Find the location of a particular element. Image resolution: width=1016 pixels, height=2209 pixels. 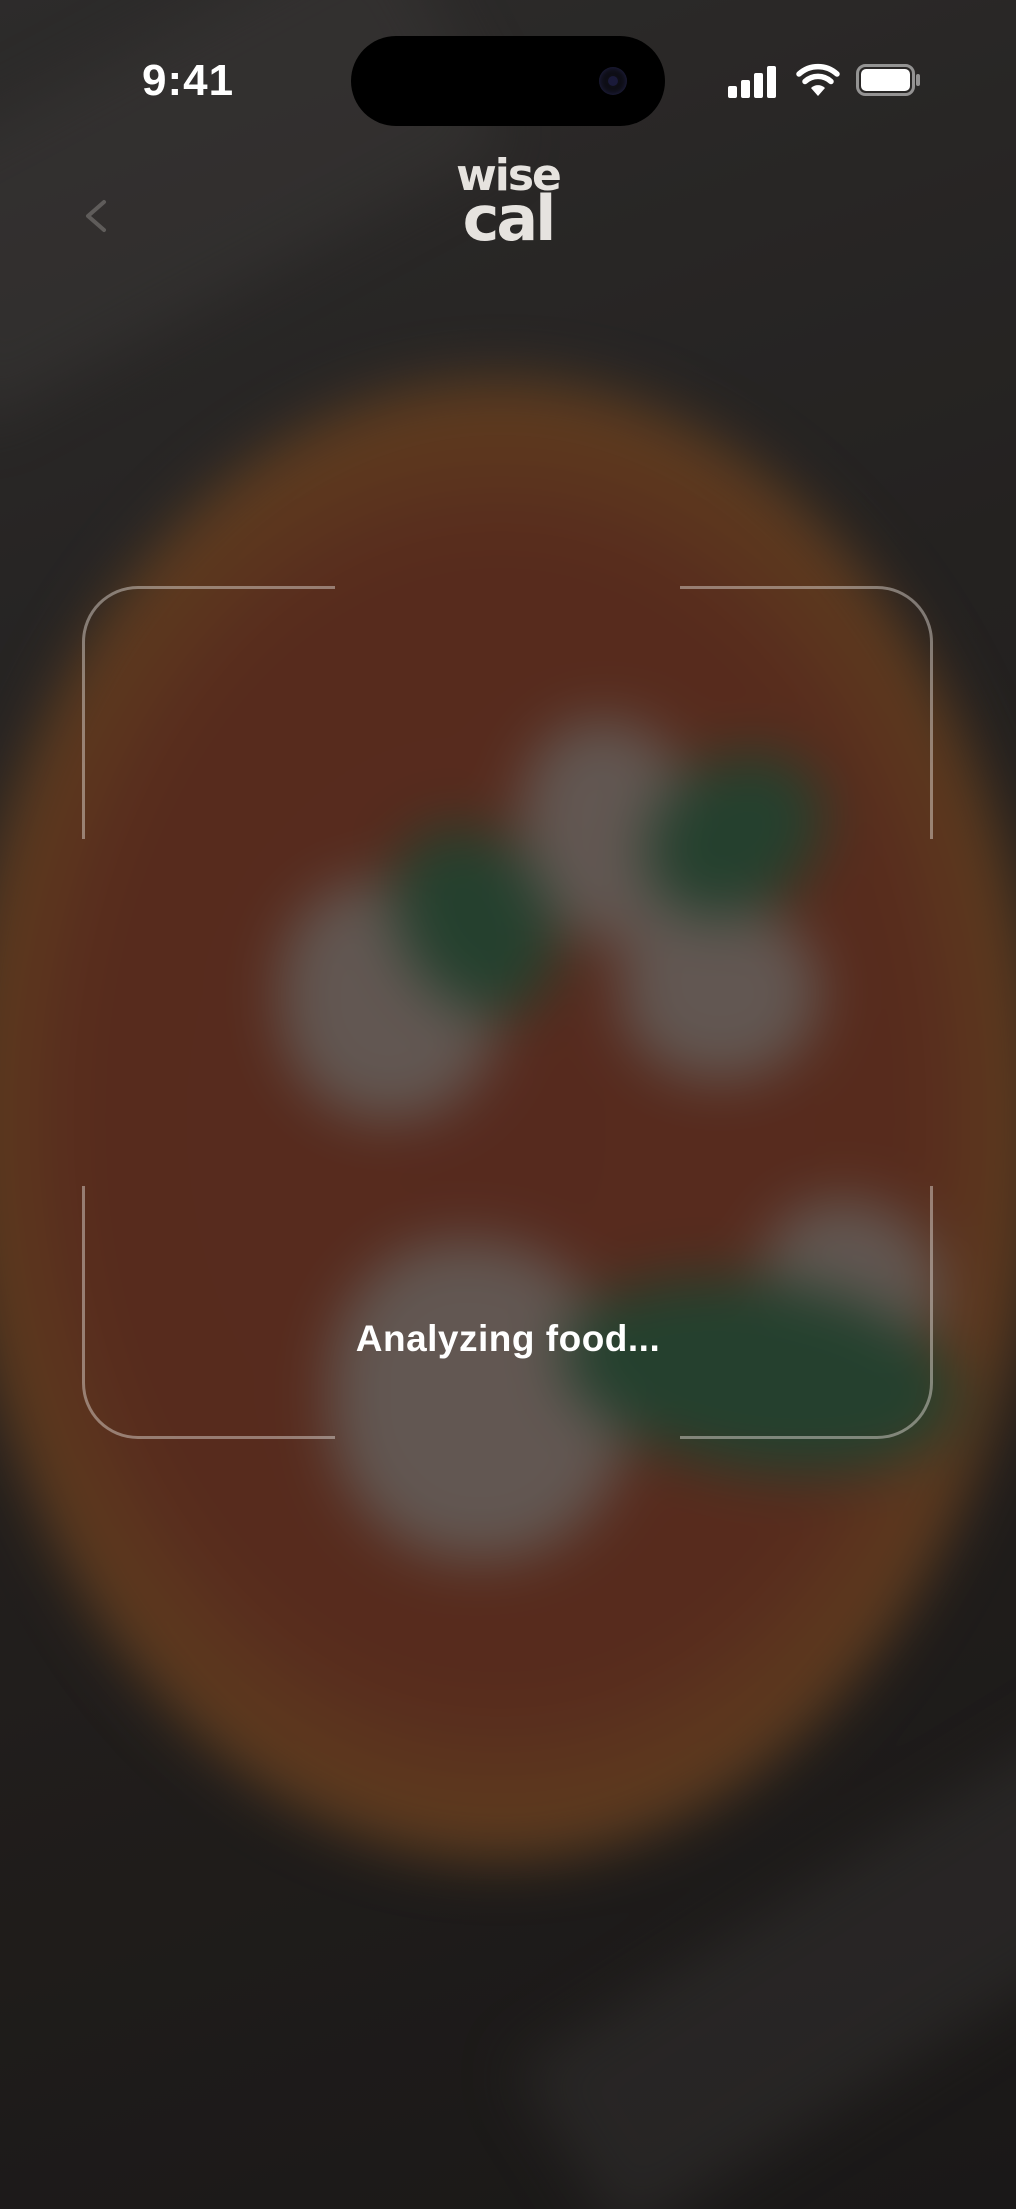

back-button is located at coordinates (96, 216).